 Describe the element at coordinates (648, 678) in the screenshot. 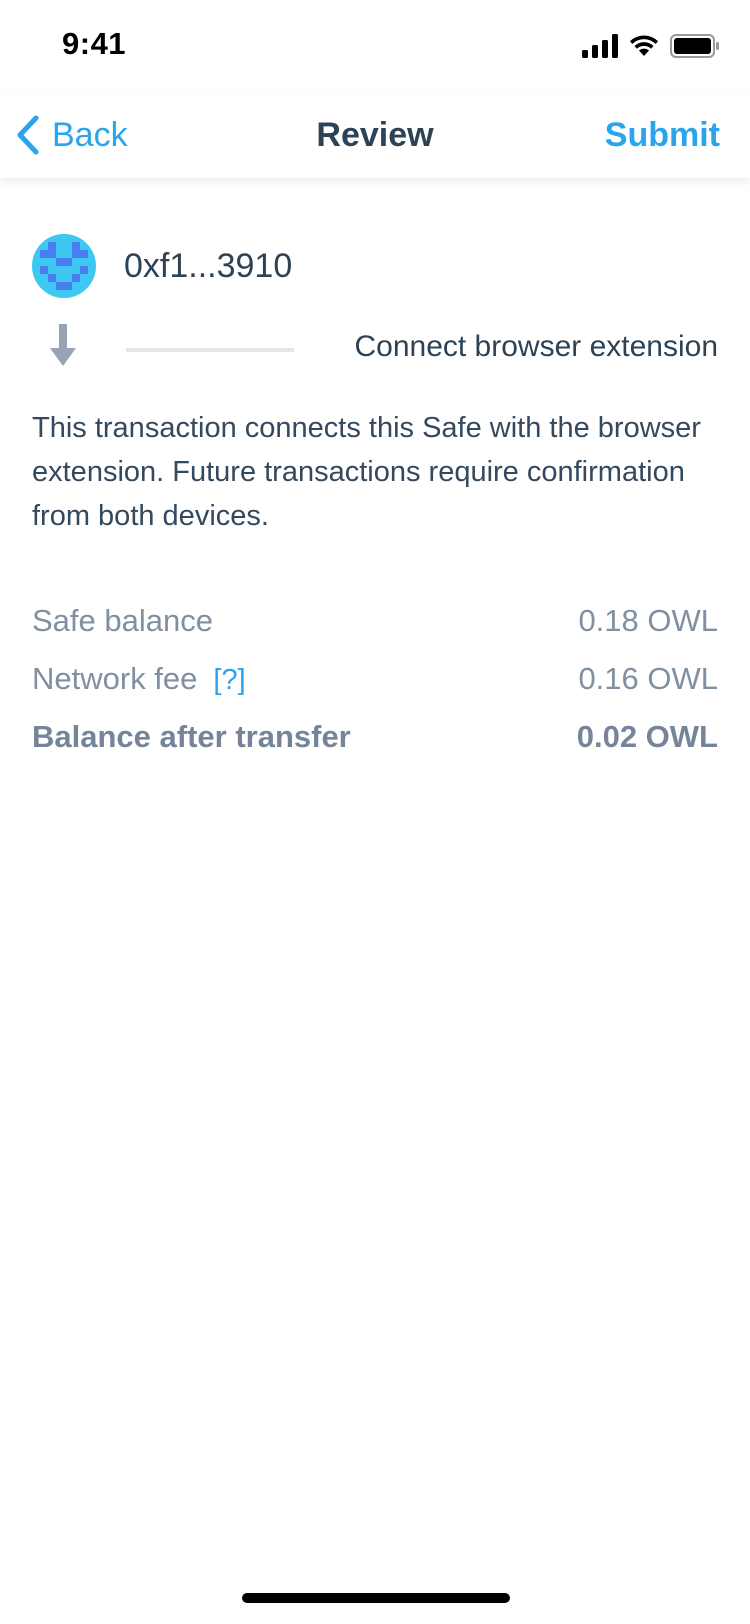

I see `network-fee-value: 0.16 OWL` at that location.